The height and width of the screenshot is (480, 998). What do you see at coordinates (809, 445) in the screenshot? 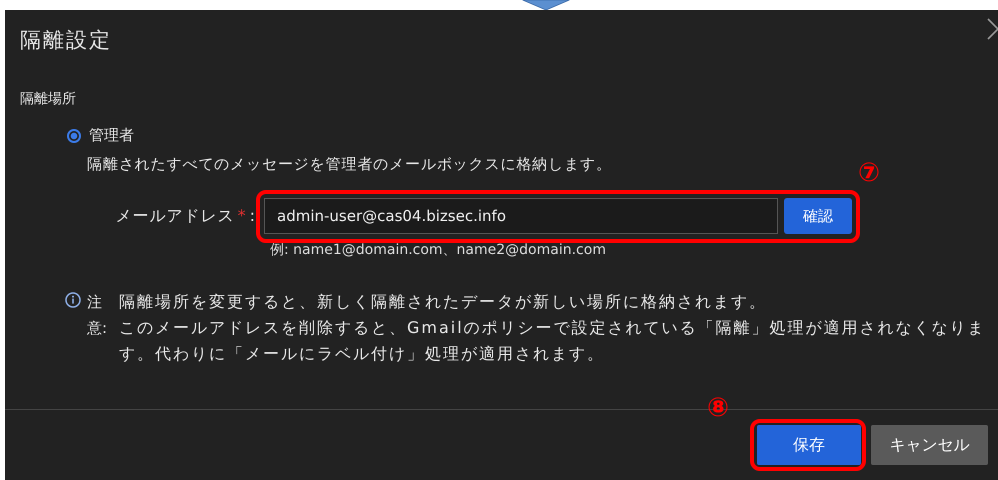
I see `save-button: 保存` at bounding box center [809, 445].